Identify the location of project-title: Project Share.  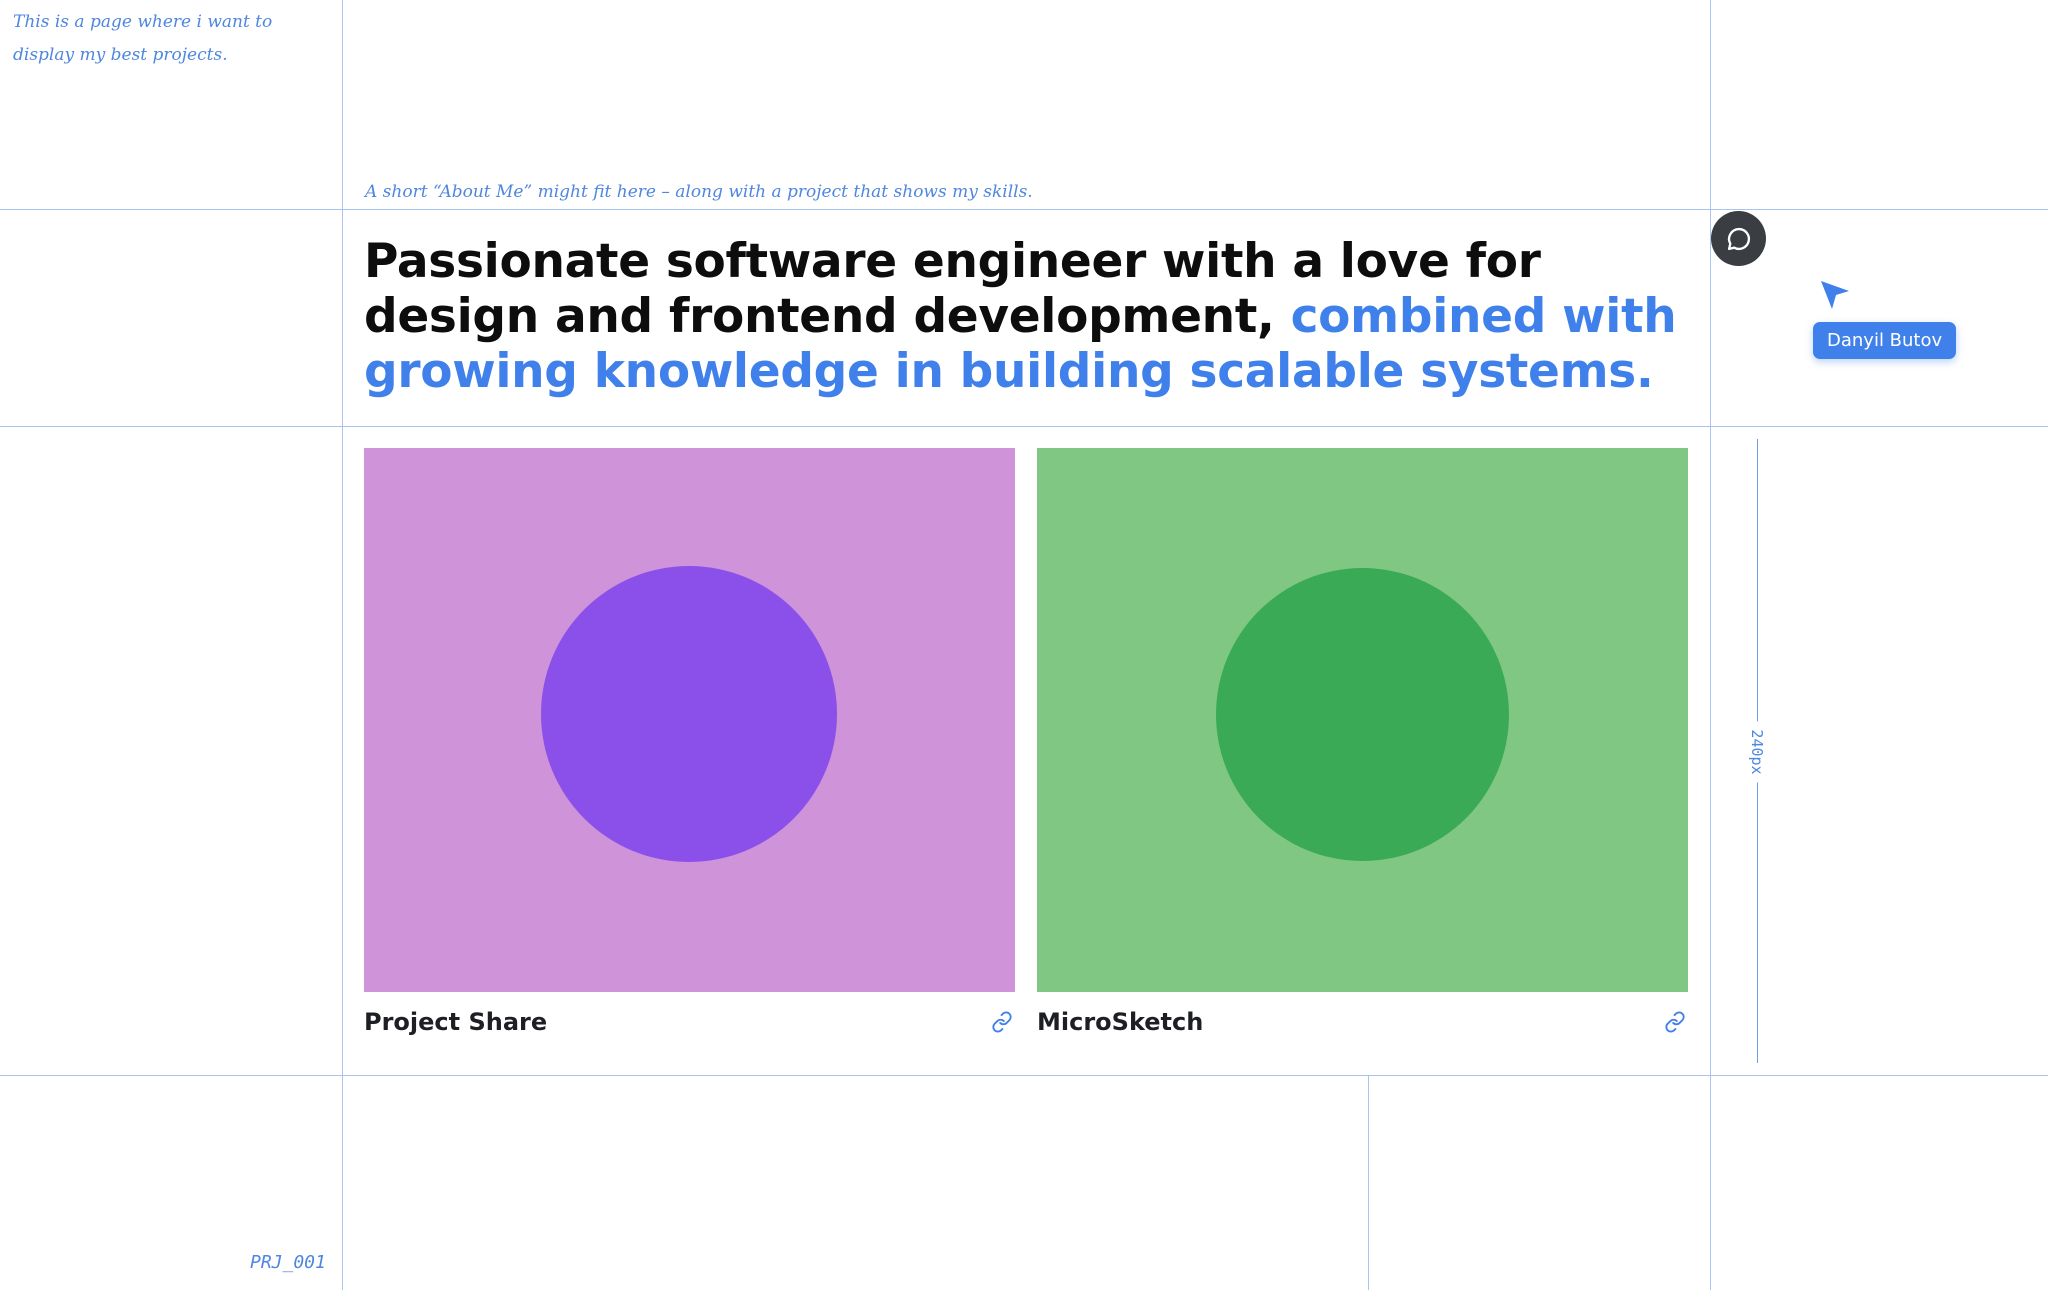
(456, 1022).